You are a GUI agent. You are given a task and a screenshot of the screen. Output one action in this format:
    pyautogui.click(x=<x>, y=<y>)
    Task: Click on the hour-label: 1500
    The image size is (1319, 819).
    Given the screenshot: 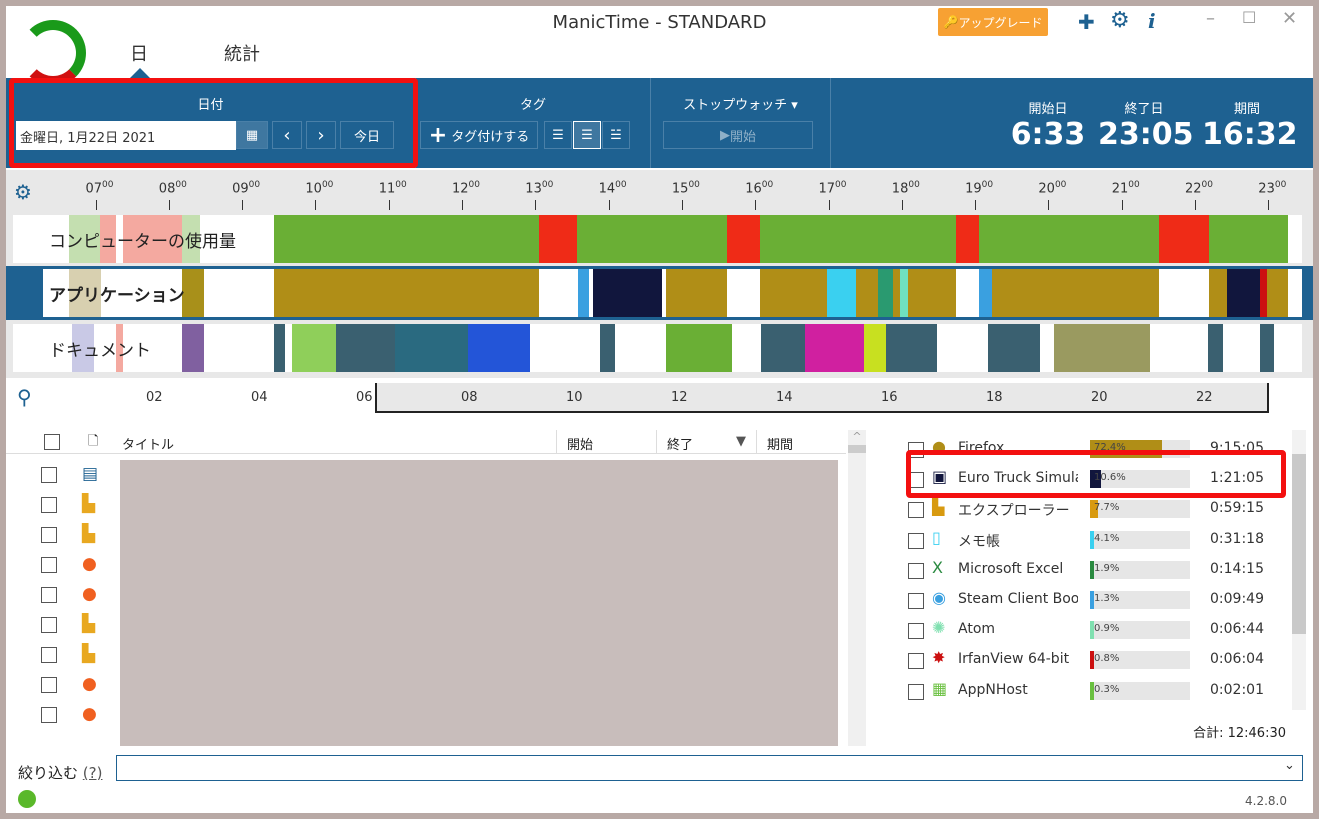 What is the action you would take?
    pyautogui.click(x=685, y=188)
    